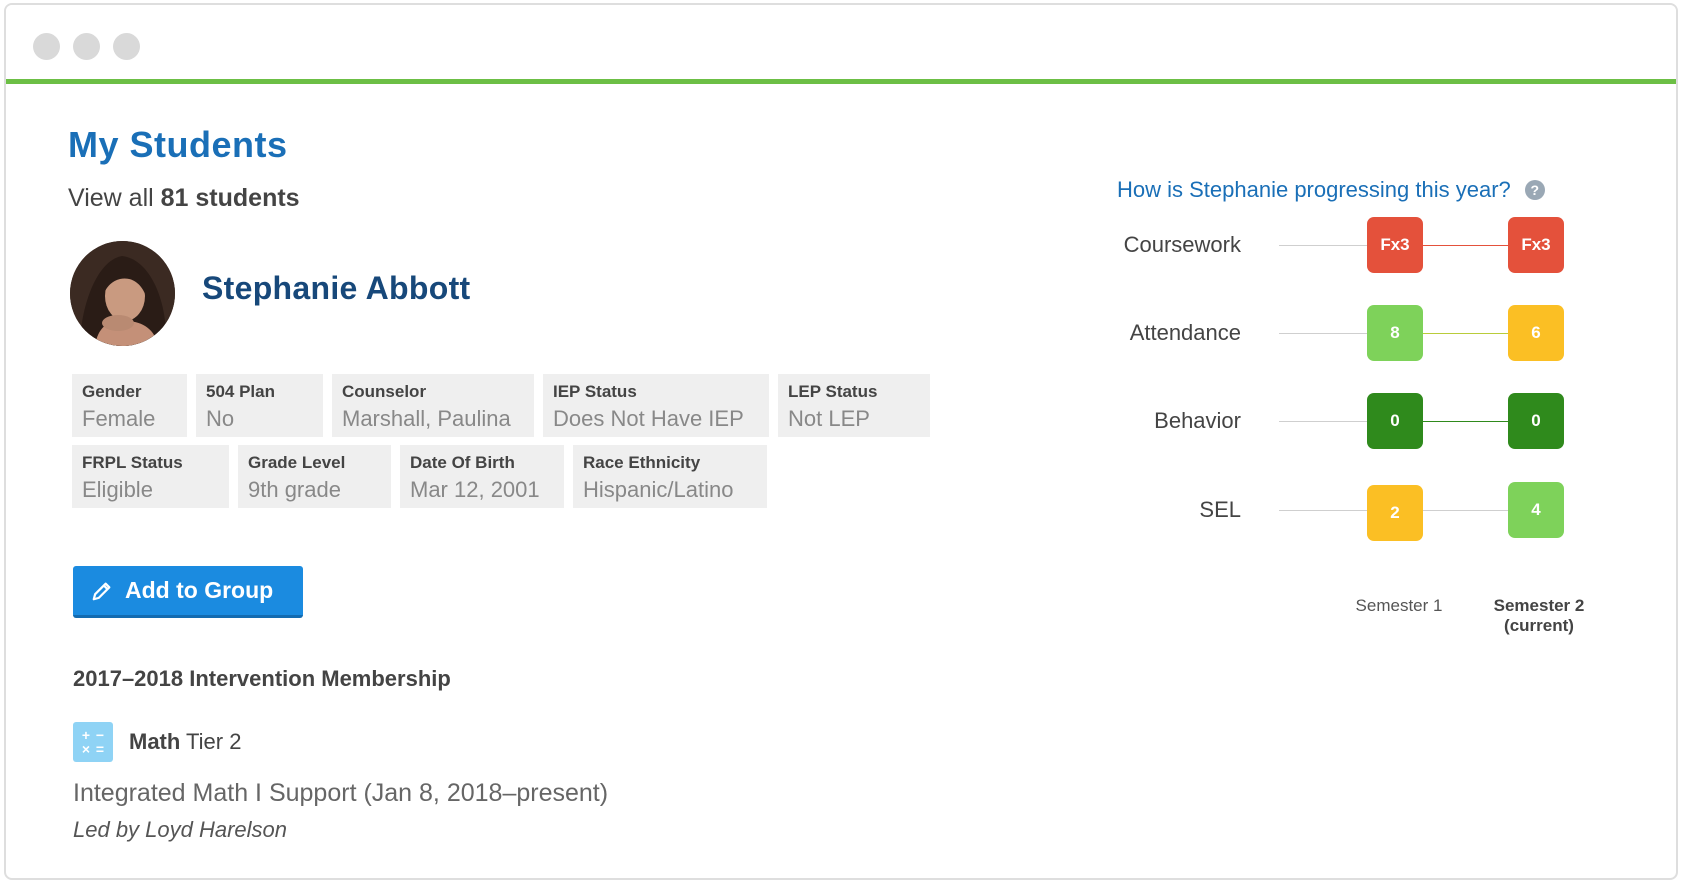 This screenshot has height=888, width=1688. Describe the element at coordinates (150, 476) in the screenshot. I see `attribute-chip: FRPL Status Eligible` at that location.